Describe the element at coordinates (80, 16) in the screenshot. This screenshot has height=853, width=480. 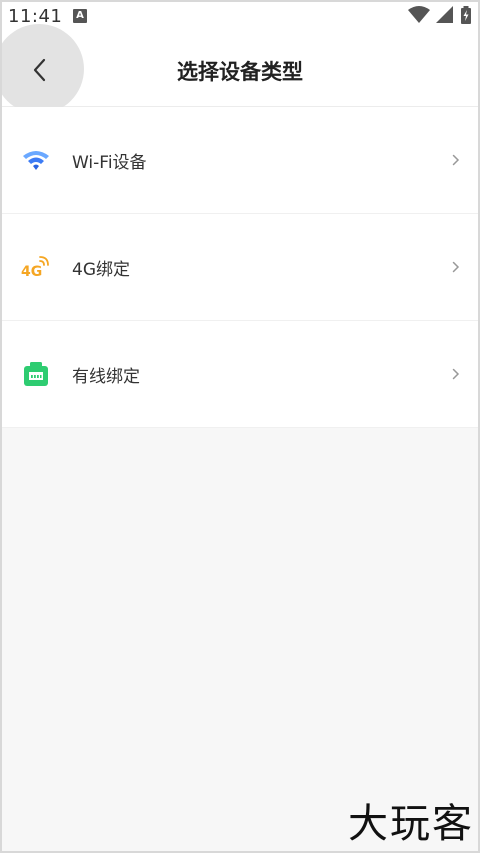
I see `notification-badge: A` at that location.